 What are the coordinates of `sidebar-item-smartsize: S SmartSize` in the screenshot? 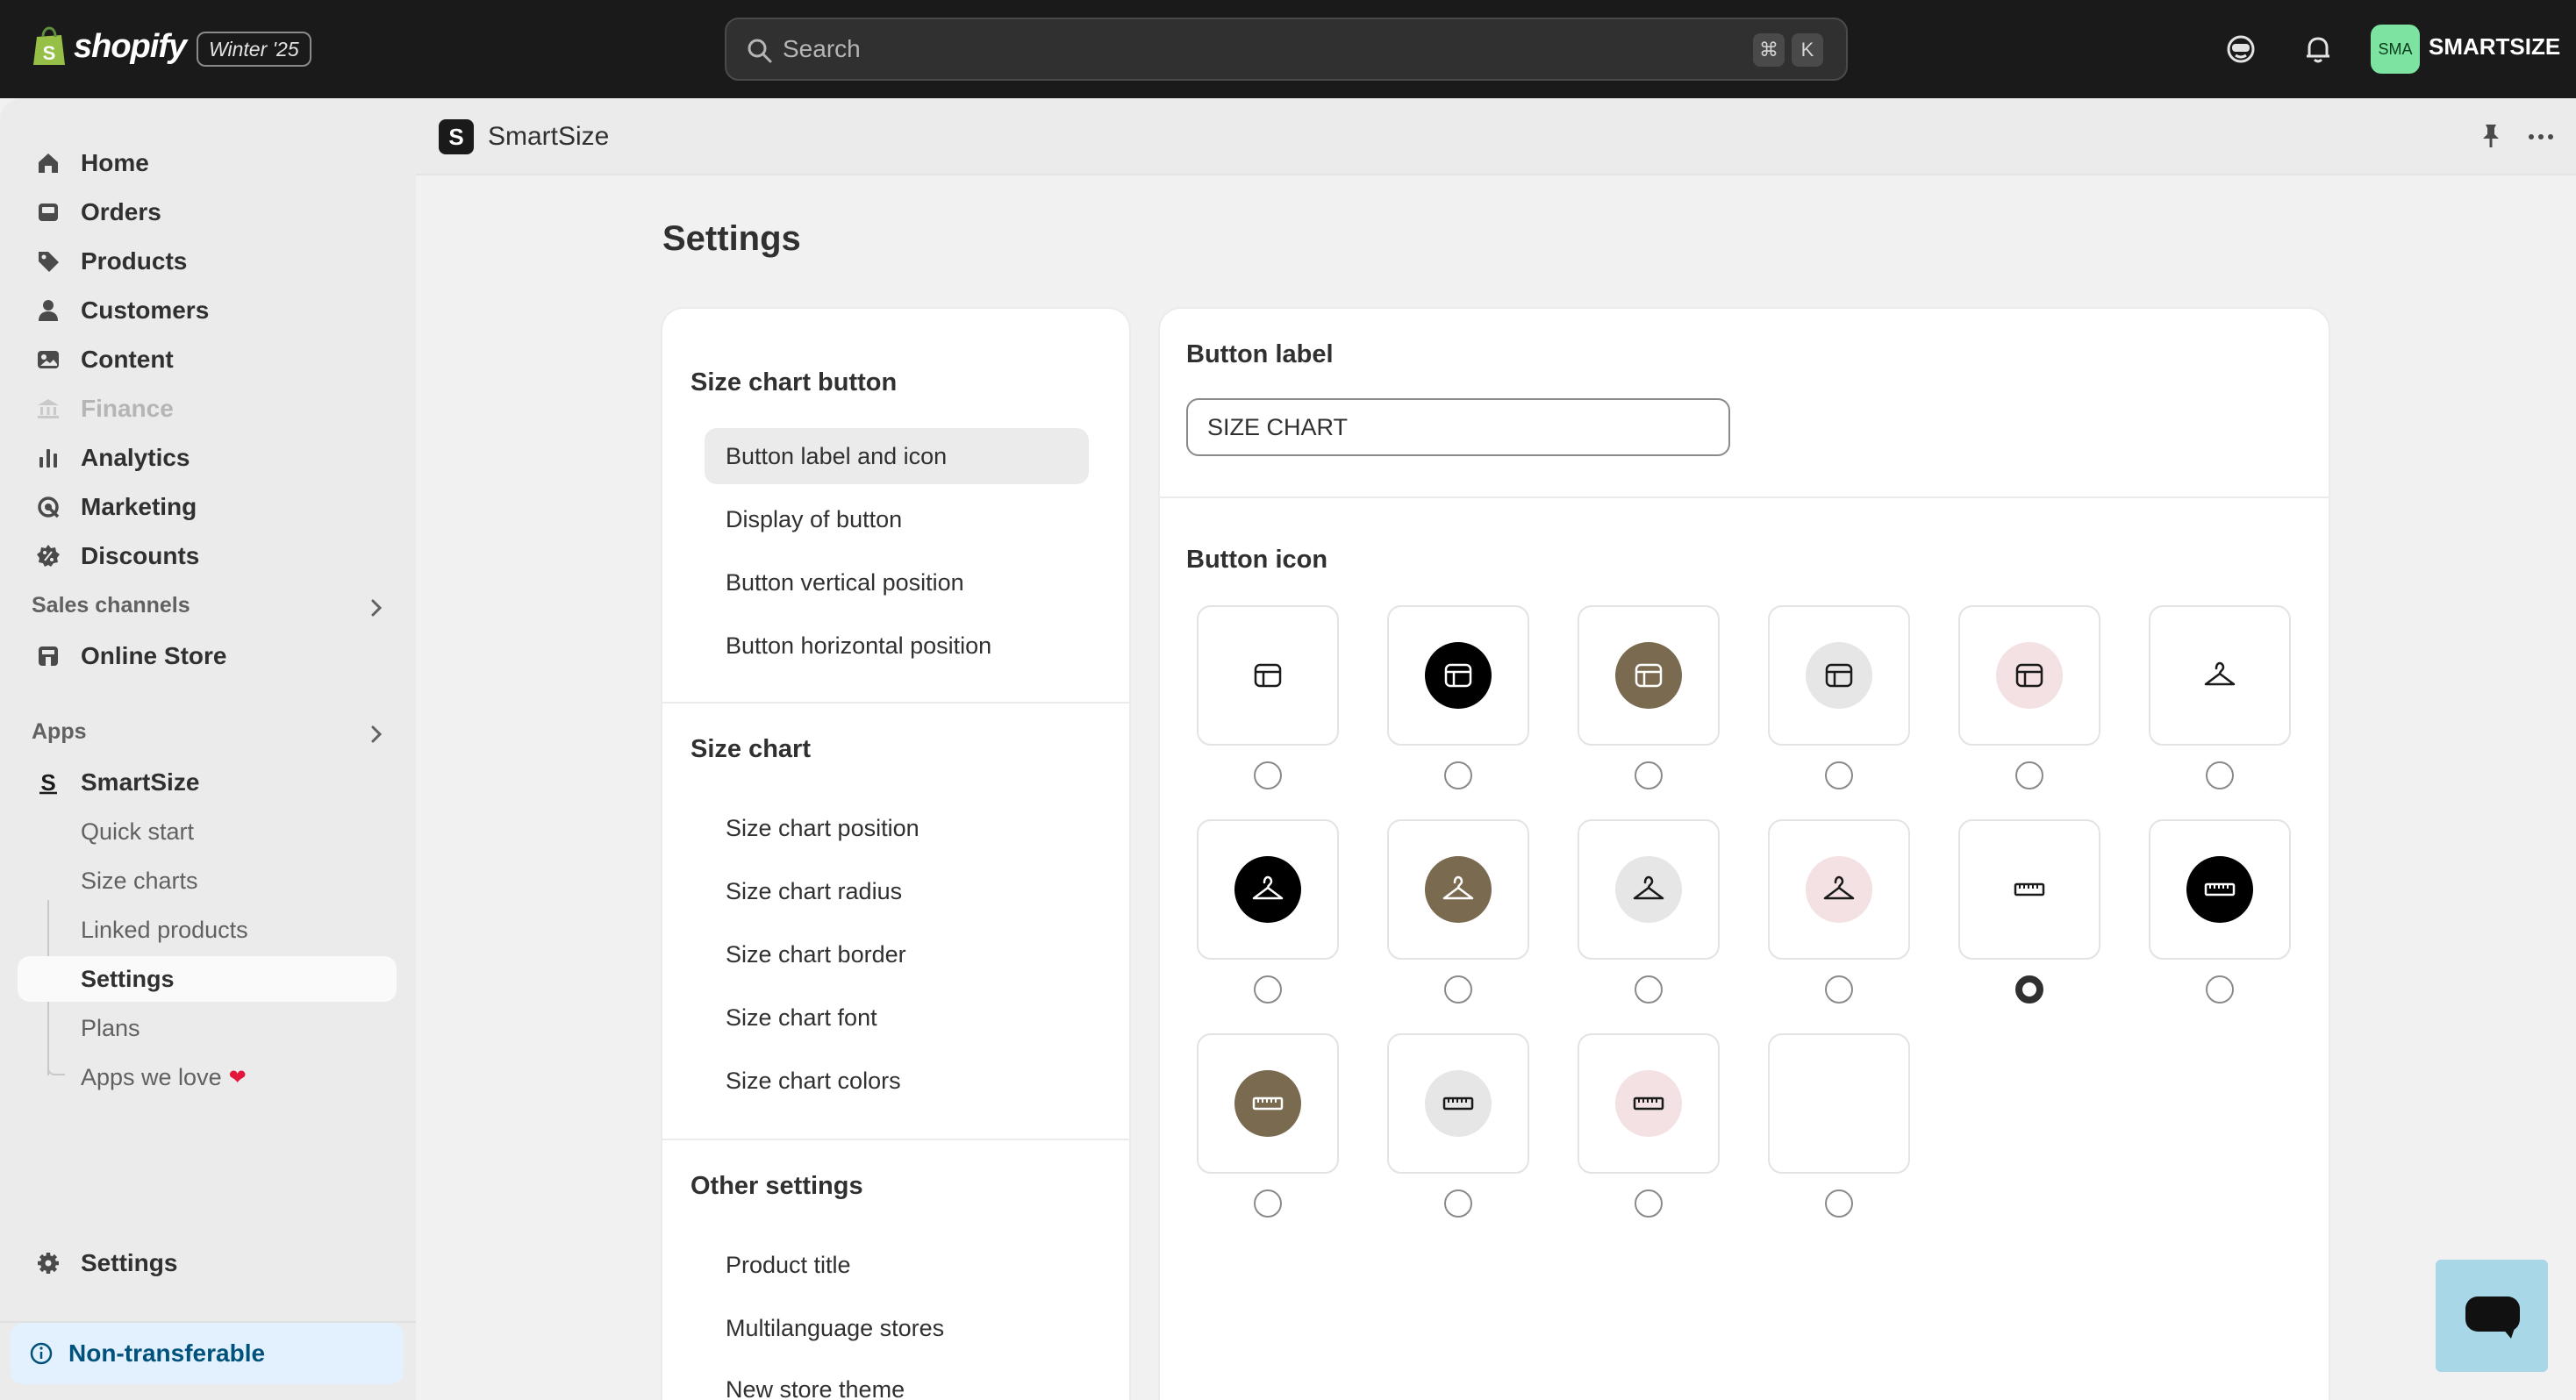 It's located at (207, 782).